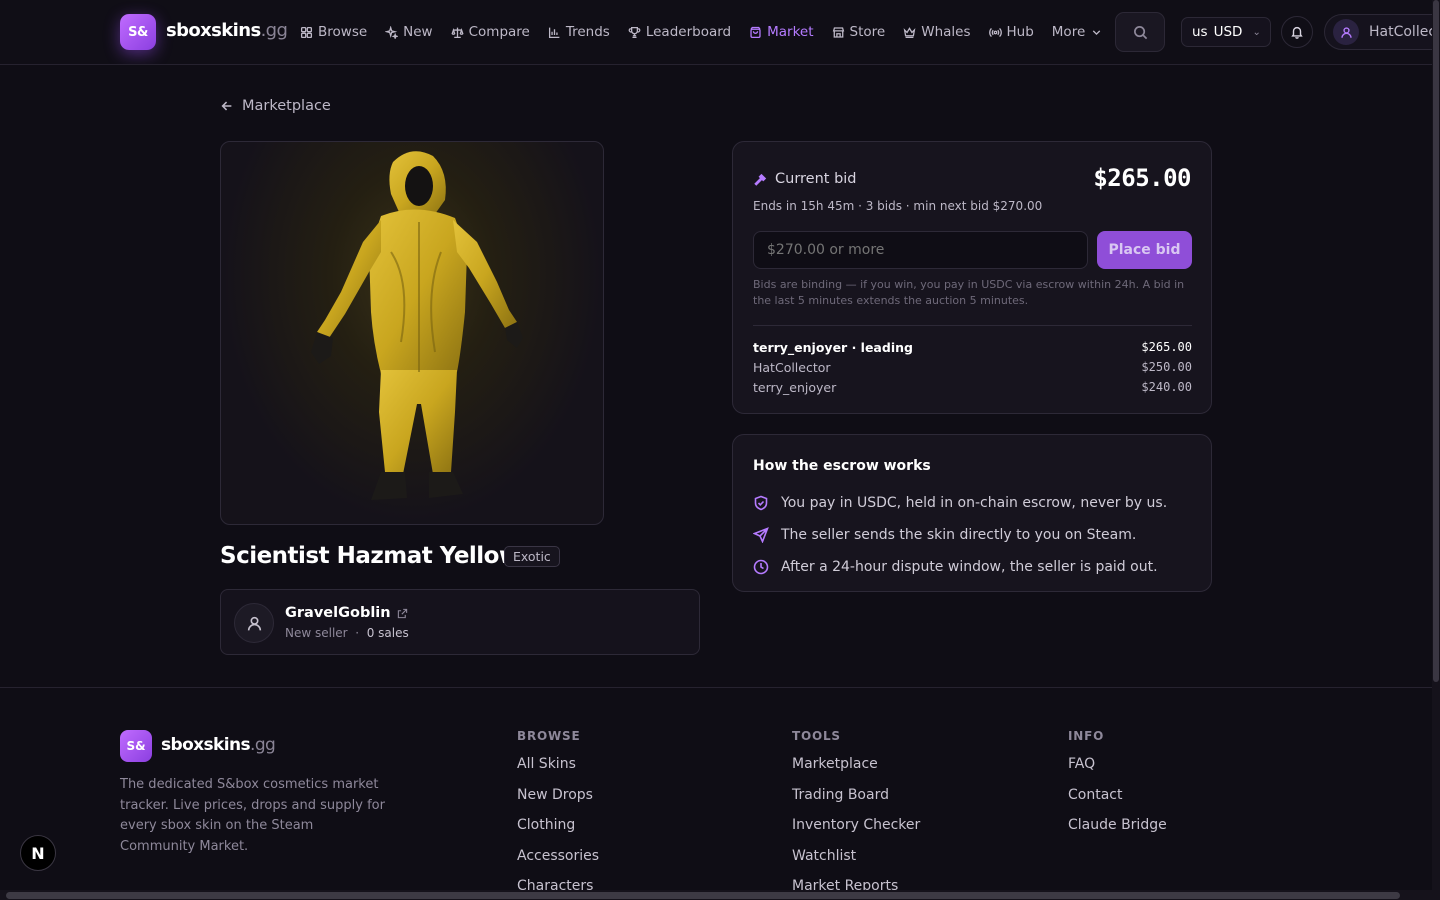 The image size is (1440, 900). I want to click on seller-meta: New seller · 0 sales, so click(347, 633).